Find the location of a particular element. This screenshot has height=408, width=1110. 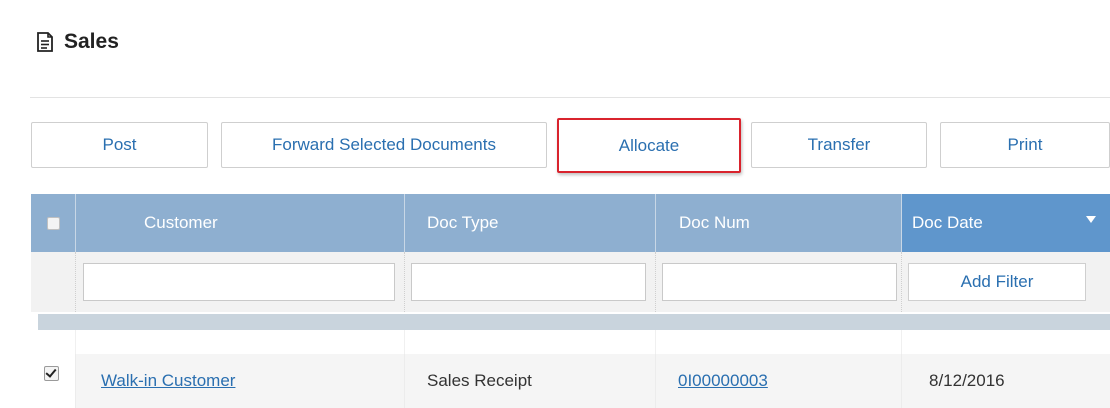

select-all-cell is located at coordinates (53, 223).